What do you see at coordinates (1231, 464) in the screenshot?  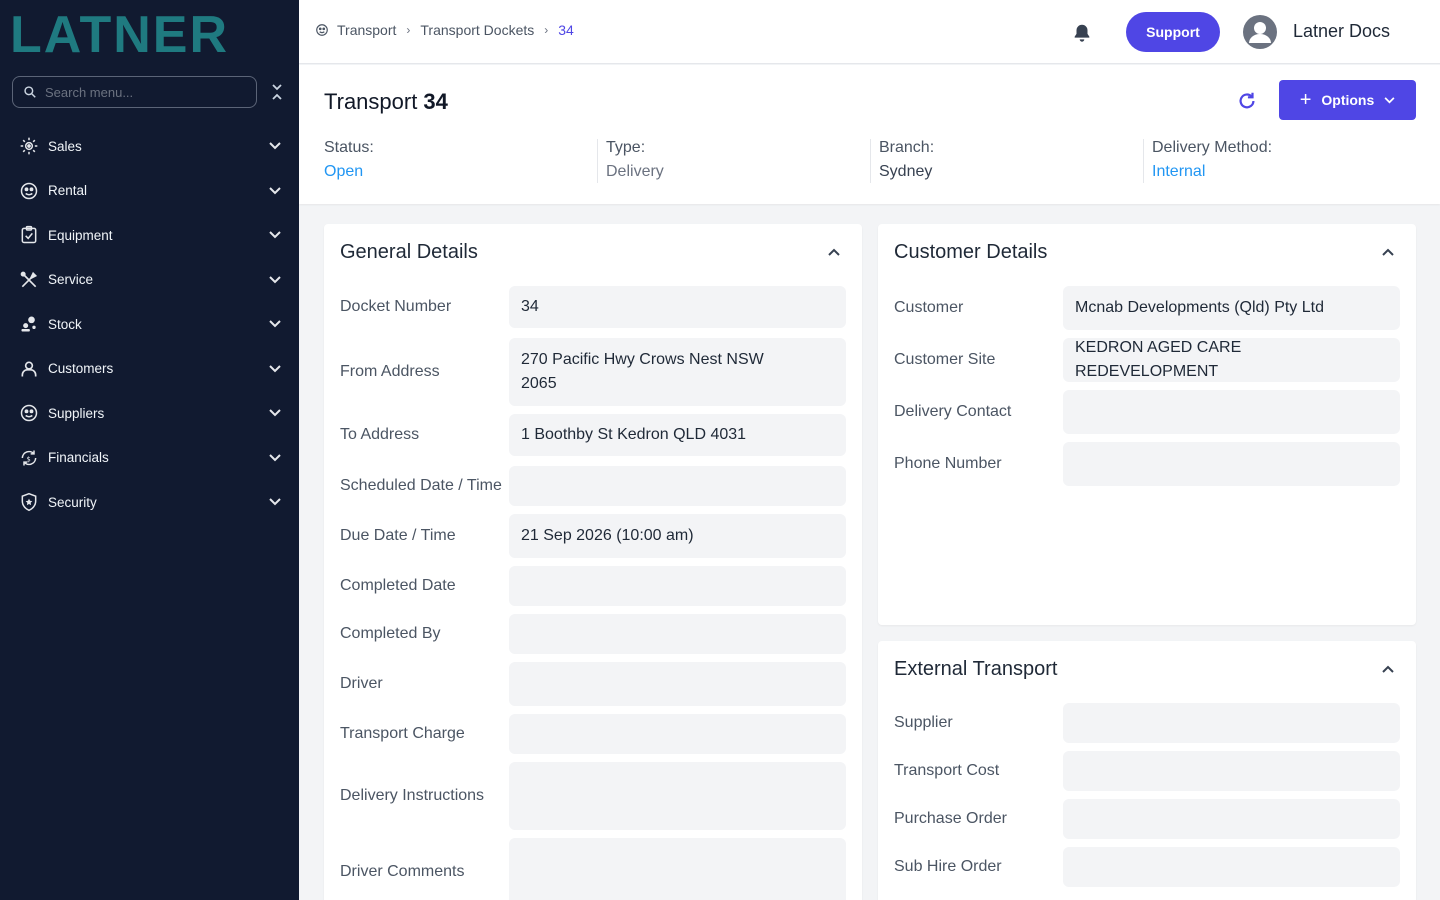 I see `phone-number-field` at bounding box center [1231, 464].